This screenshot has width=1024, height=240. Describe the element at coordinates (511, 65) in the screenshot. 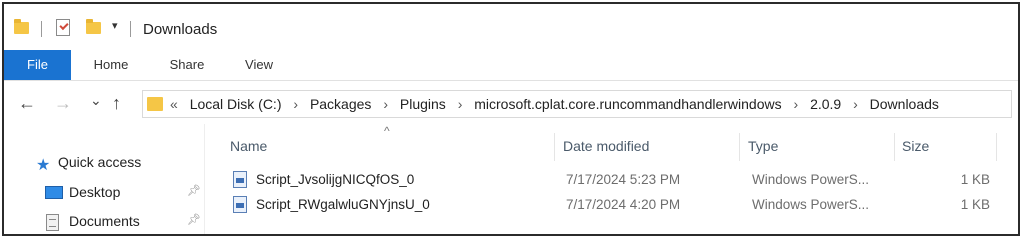

I see `ribbon-tabs: File Home Share View` at that location.